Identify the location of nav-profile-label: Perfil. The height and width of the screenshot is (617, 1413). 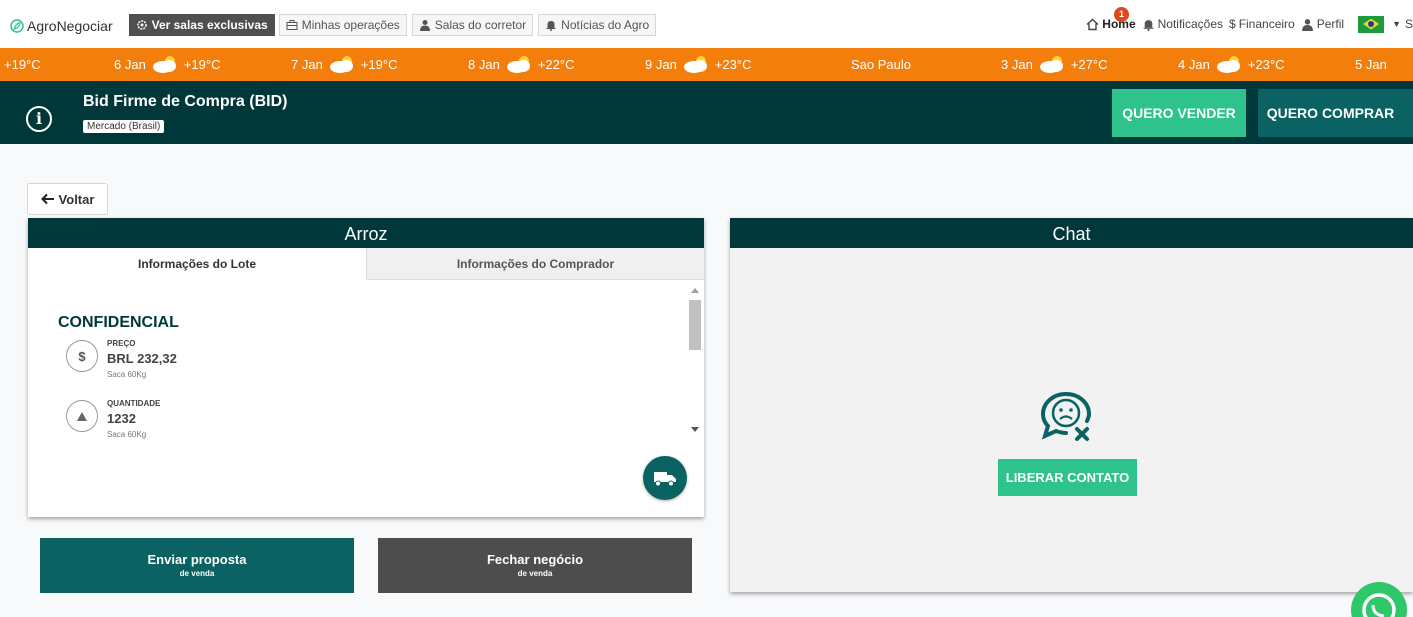
(1330, 24).